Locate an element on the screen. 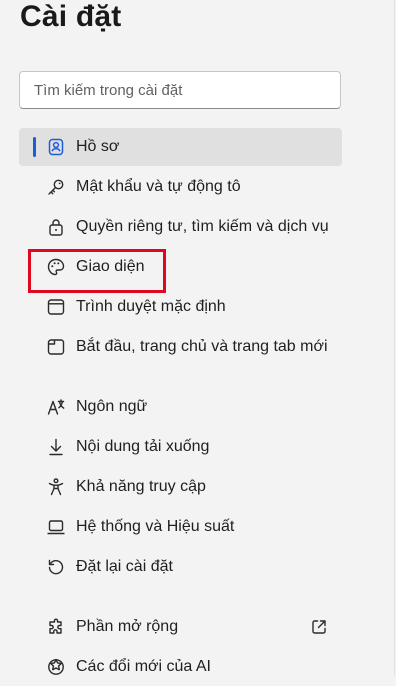 This screenshot has width=396, height=686. sidebar-item-label: Mật khẩu và tự động tô is located at coordinates (158, 186).